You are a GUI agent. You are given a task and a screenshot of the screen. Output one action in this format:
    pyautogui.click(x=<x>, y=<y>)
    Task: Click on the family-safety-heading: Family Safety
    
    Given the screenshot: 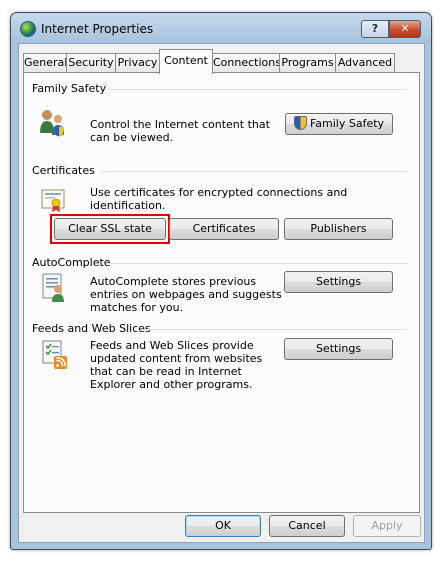 What is the action you would take?
    pyautogui.click(x=71, y=88)
    